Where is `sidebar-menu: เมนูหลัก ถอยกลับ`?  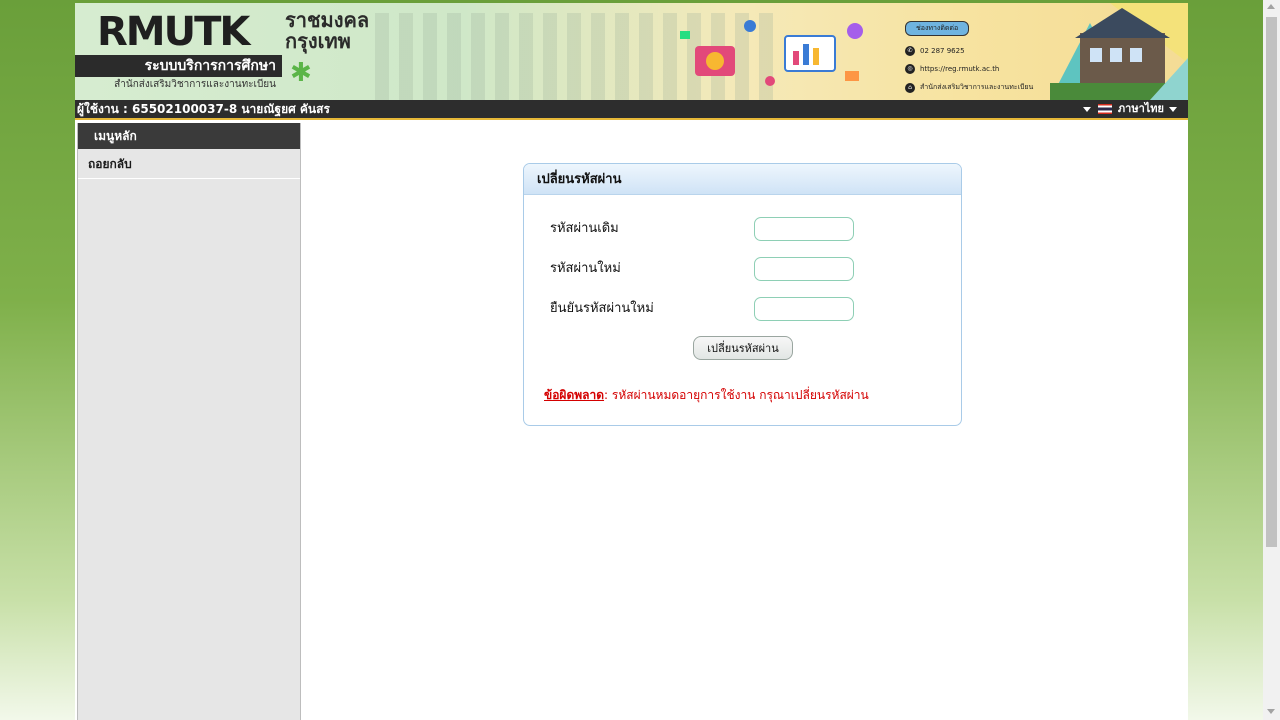
sidebar-menu: เมนูหลัก ถอยกลับ is located at coordinates (189, 421).